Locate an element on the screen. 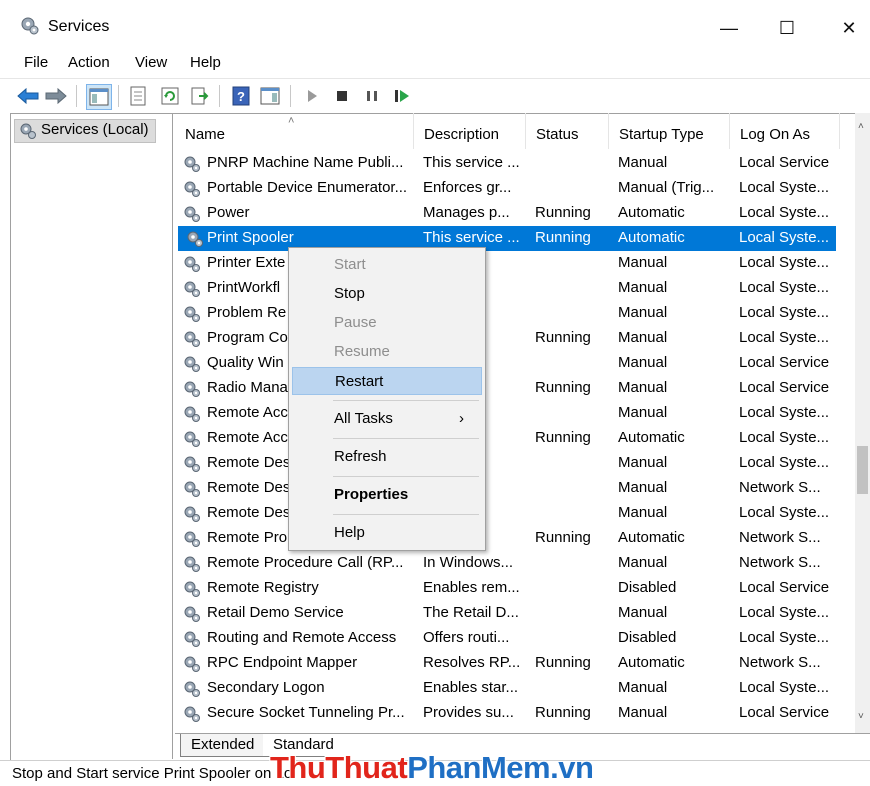 Image resolution: width=870 pixels, height=786 pixels. restart-icon is located at coordinates (402, 96).